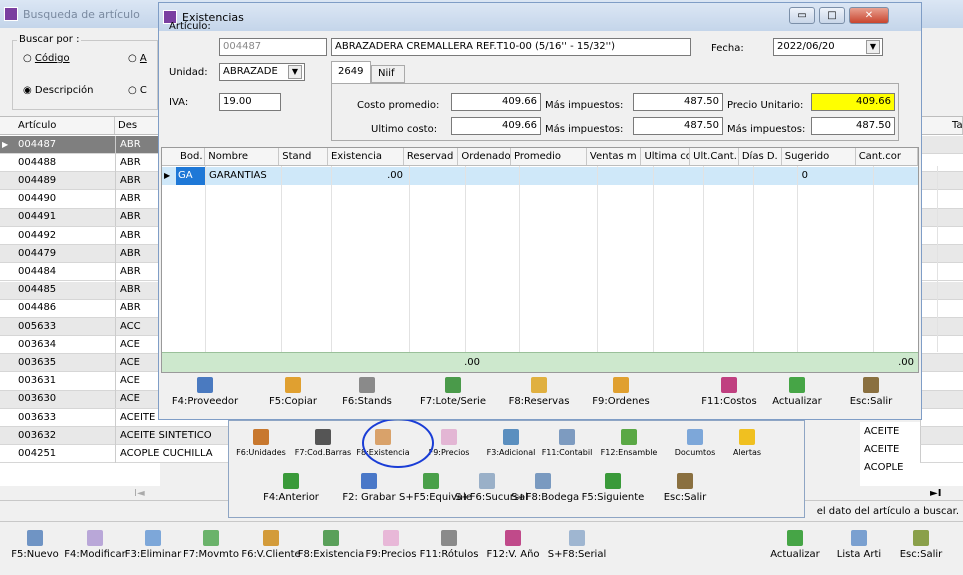 The width and height of the screenshot is (963, 575). I want to click on col-header: Ordenado, so click(484, 156).